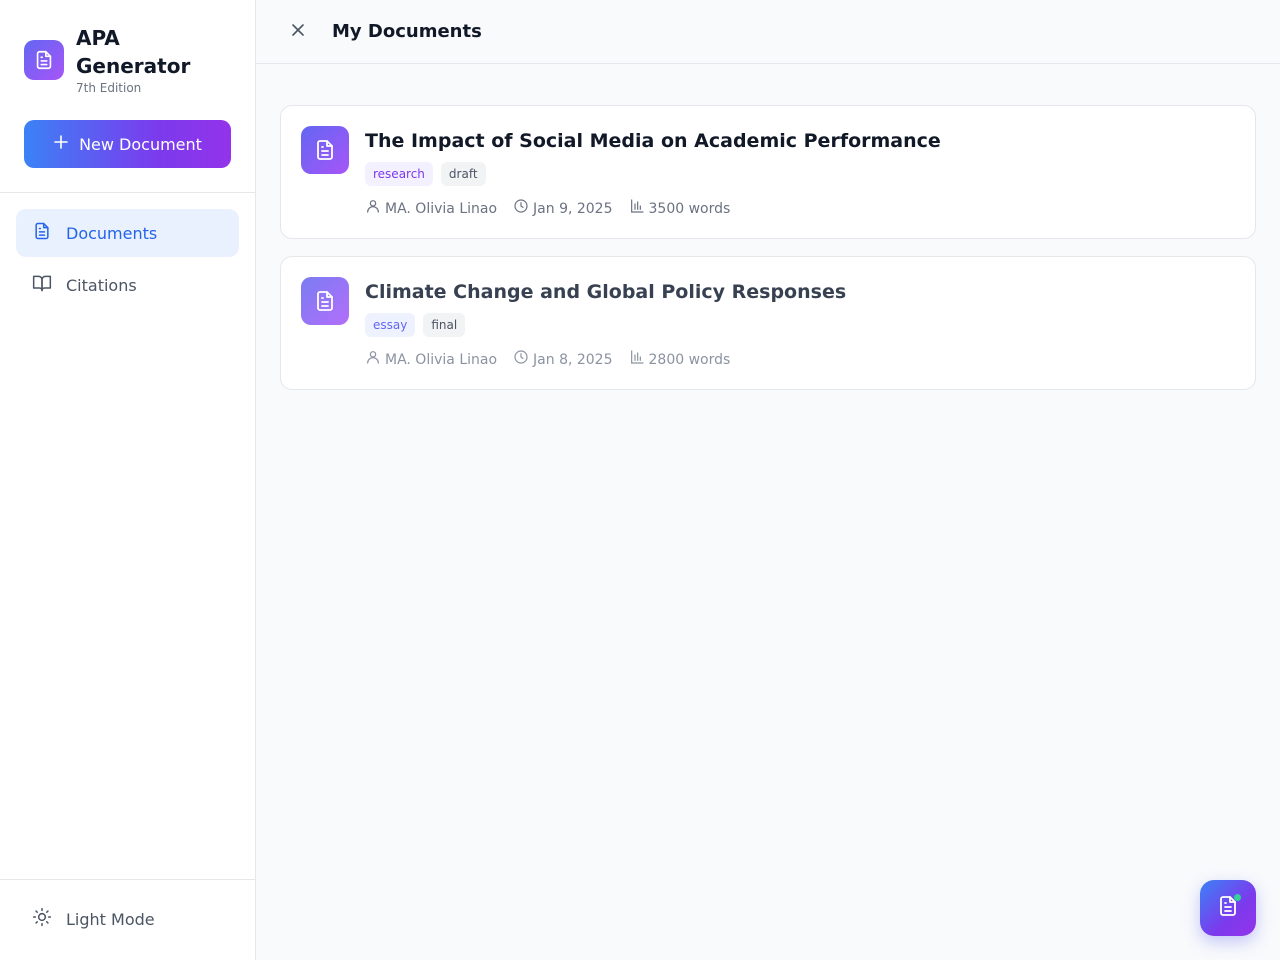 The height and width of the screenshot is (960, 1280). Describe the element at coordinates (61, 144) in the screenshot. I see `plus-icon` at that location.